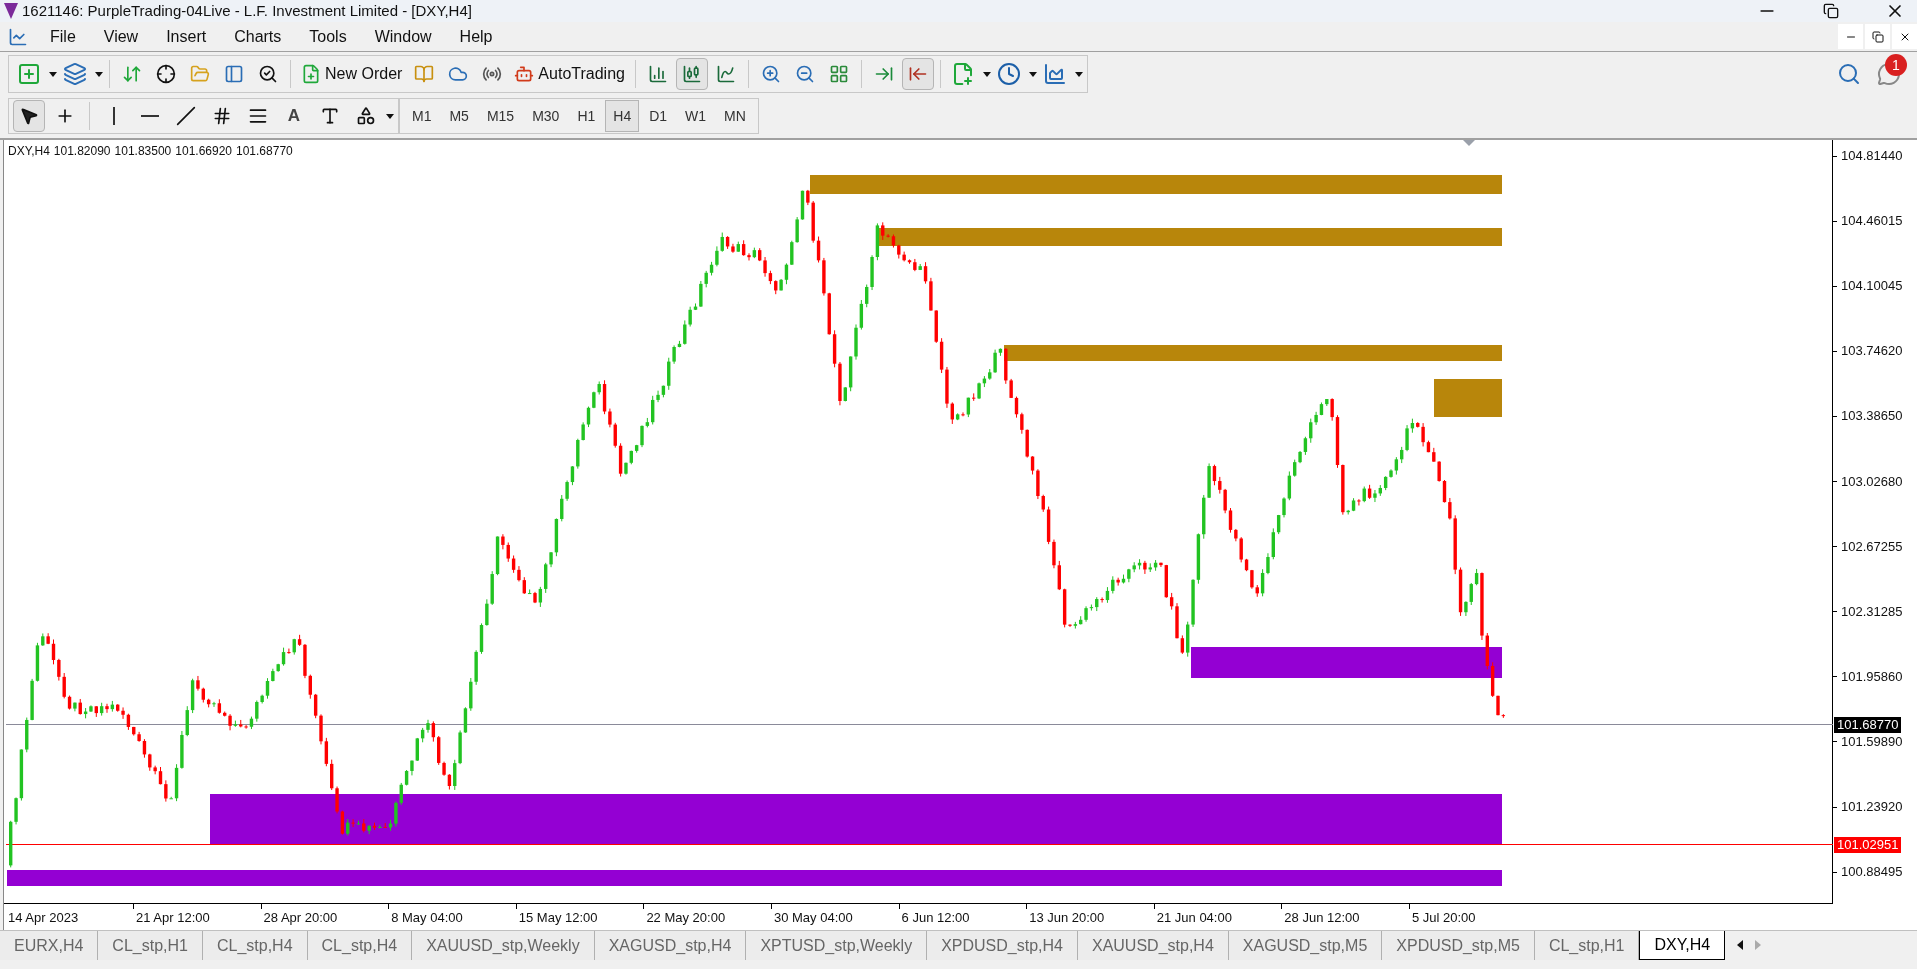 The image size is (1917, 969). Describe the element at coordinates (770, 74) in the screenshot. I see `zoom-in-icon` at that location.